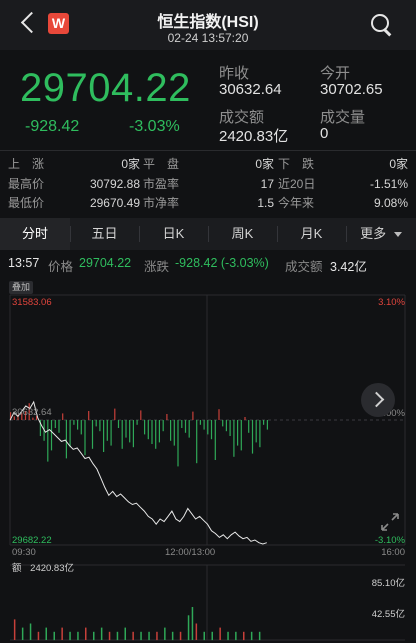 The image size is (416, 643). I want to click on vol-value: 2420.83亿, so click(52, 568).